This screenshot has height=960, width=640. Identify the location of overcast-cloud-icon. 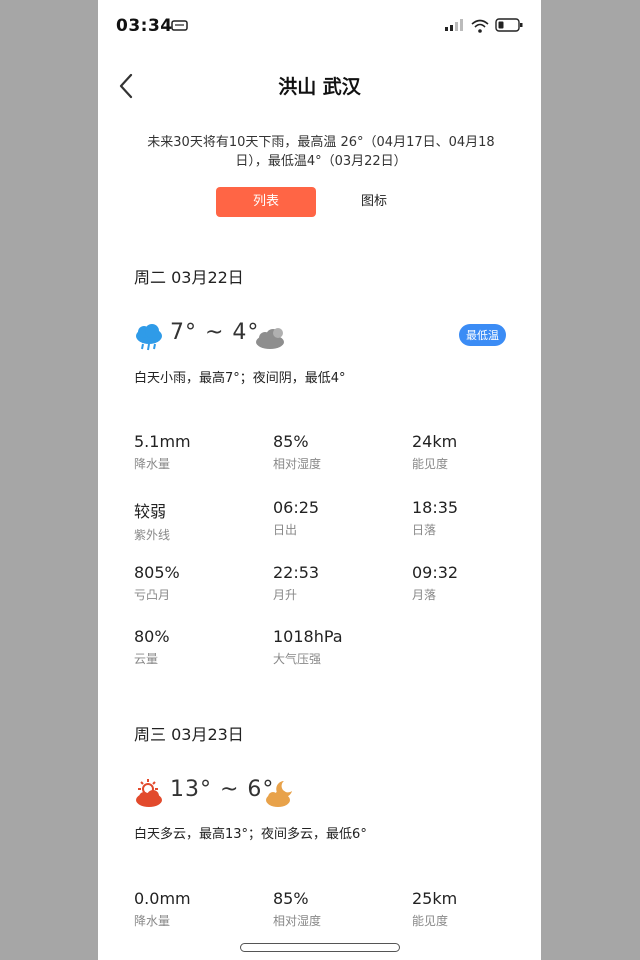
(270, 338).